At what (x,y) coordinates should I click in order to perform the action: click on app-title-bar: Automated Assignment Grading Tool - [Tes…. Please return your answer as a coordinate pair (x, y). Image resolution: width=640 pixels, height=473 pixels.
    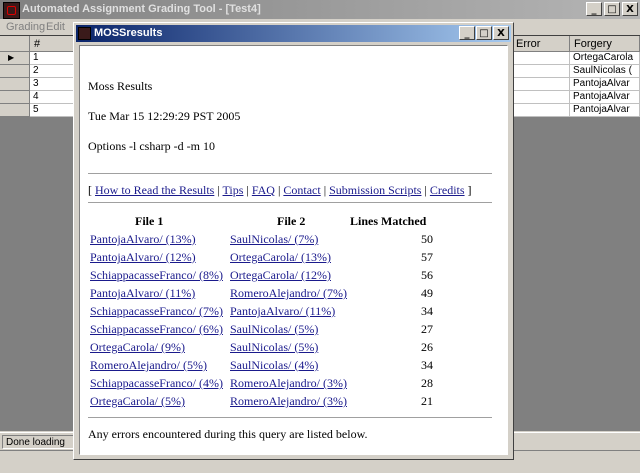
    Looking at the image, I should click on (320, 9).